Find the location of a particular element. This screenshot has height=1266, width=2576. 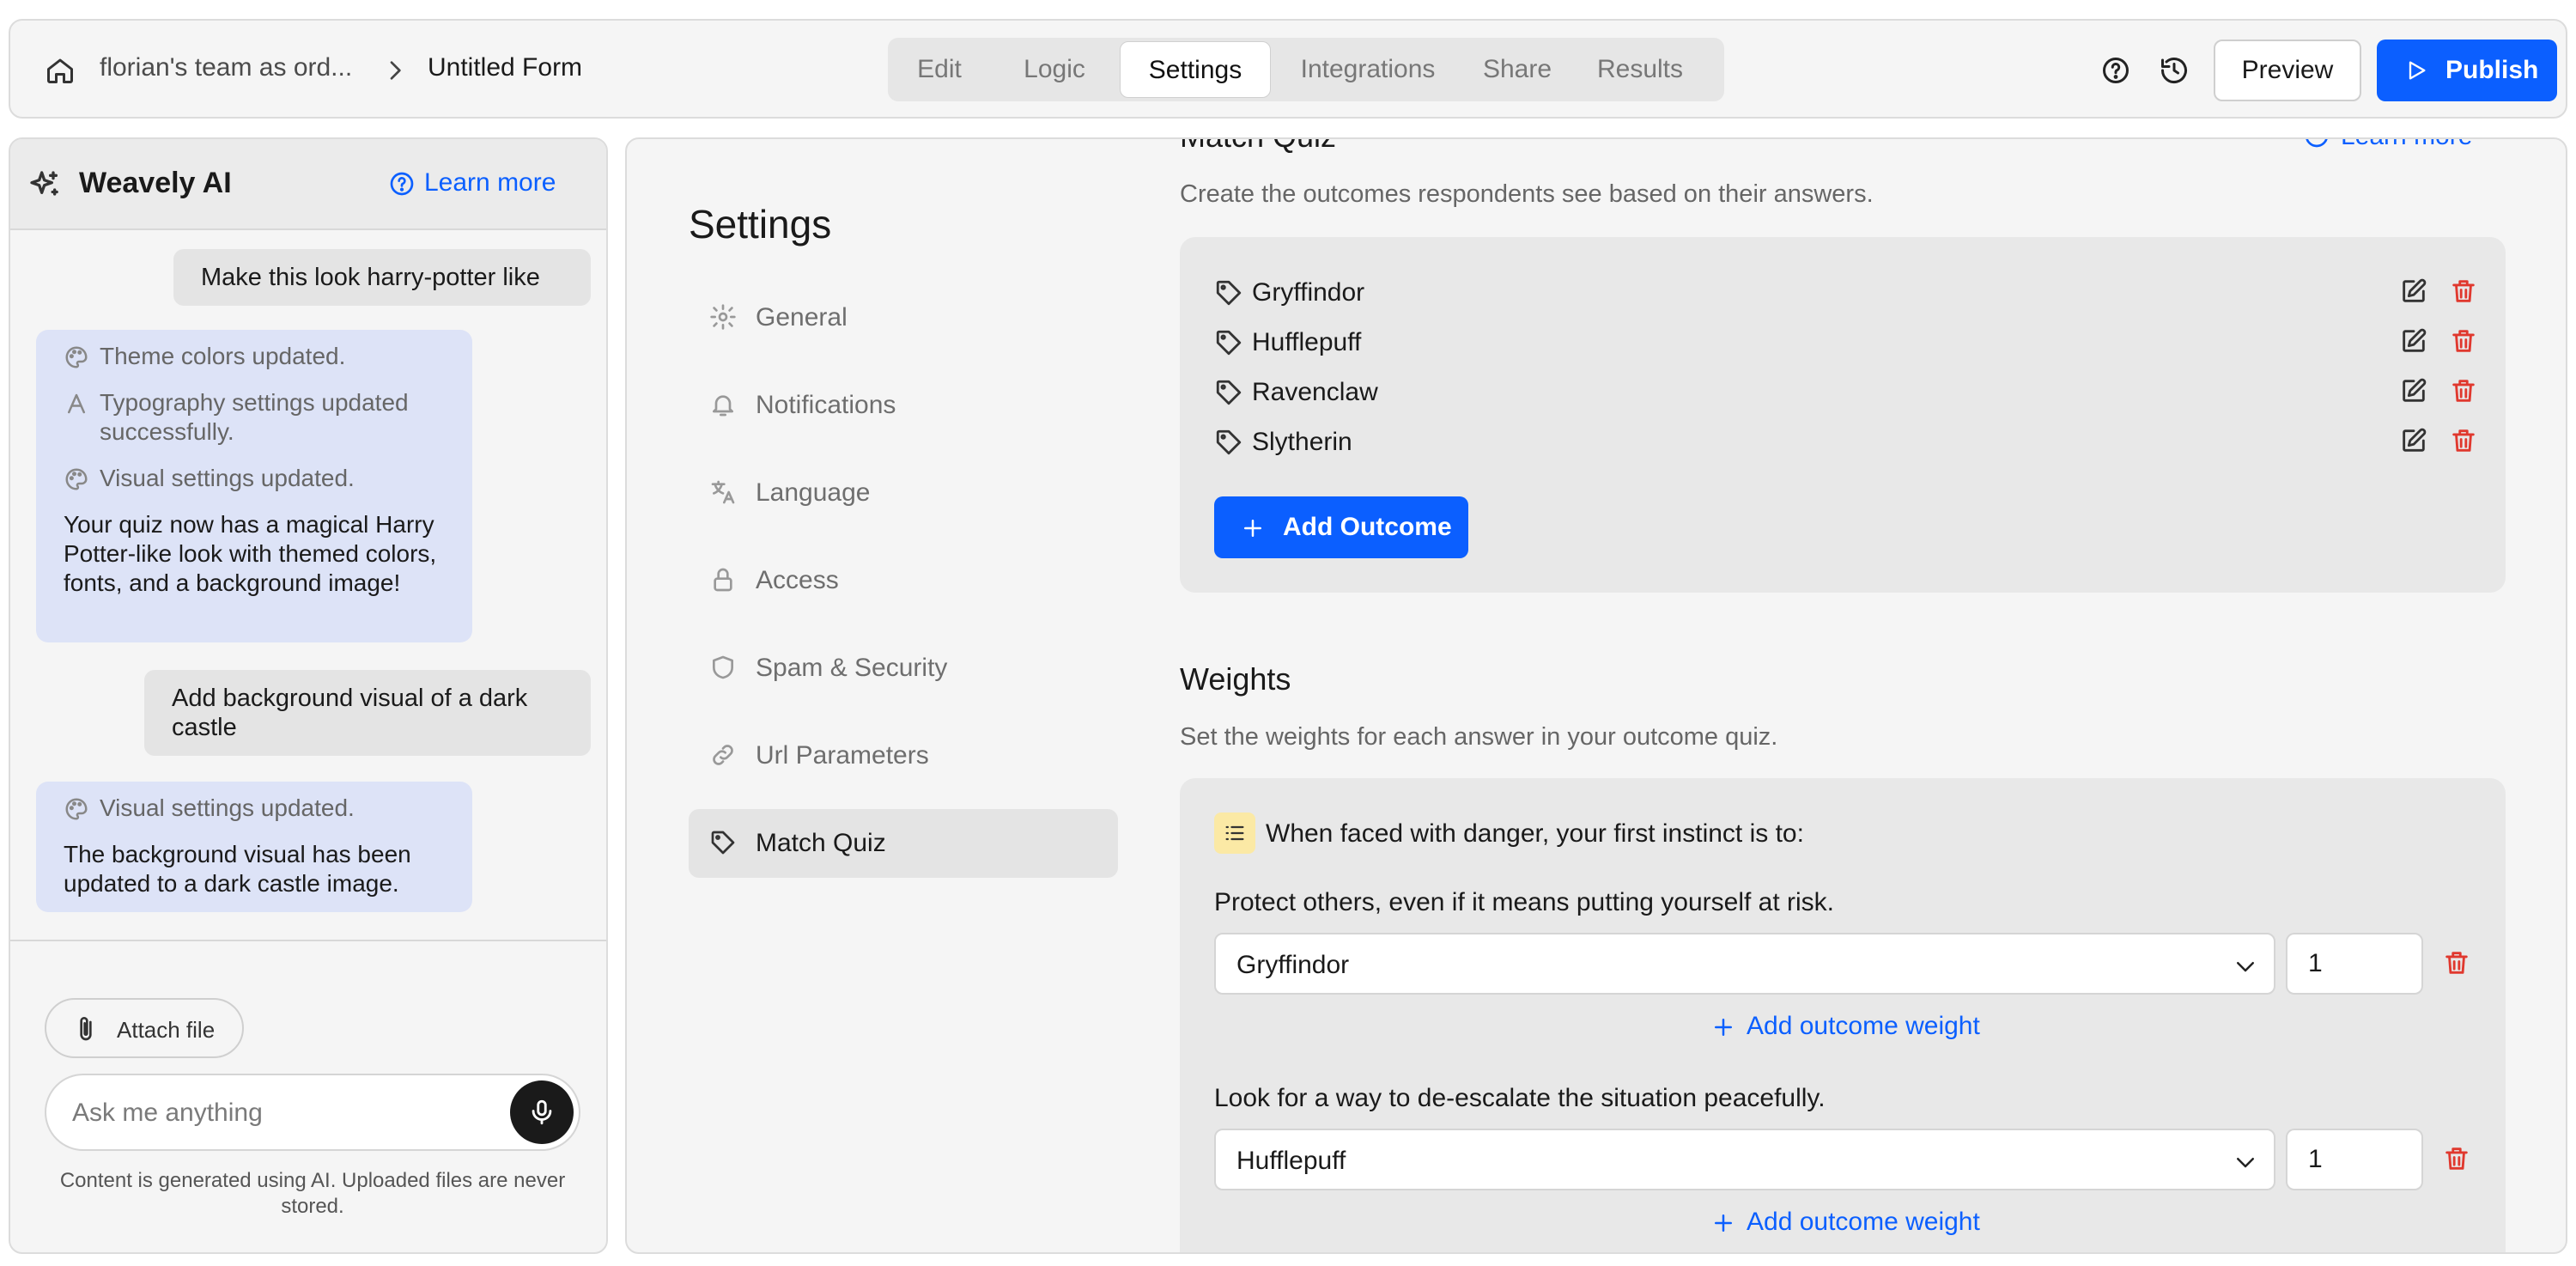

match-quiz-title: Match Quiz is located at coordinates (1258, 147).